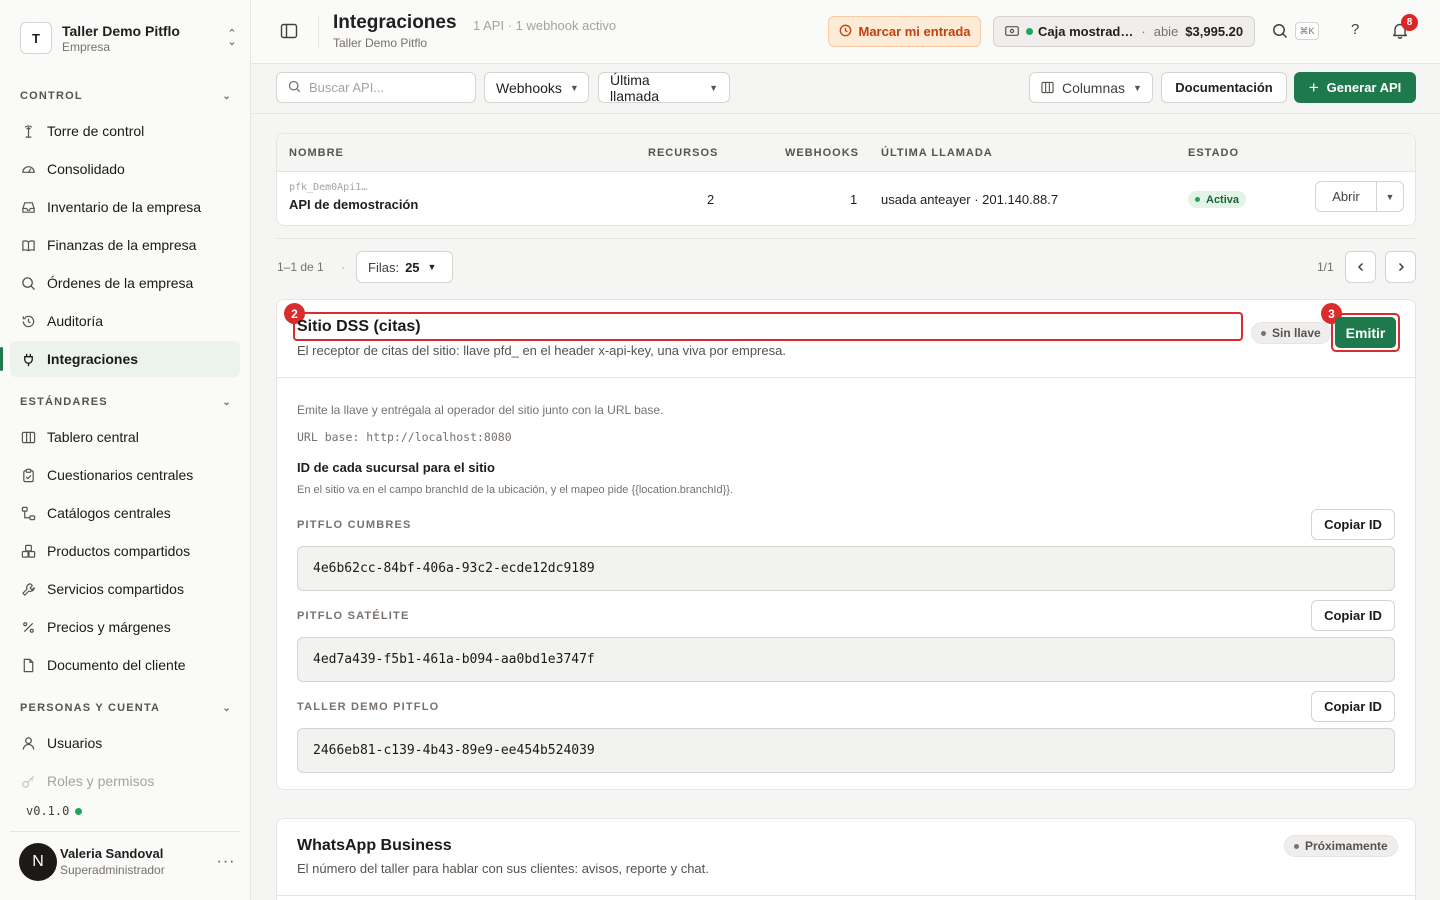 The height and width of the screenshot is (900, 1440). What do you see at coordinates (125, 475) in the screenshot?
I see `sidebar-item-cuestionarios-centrales: Cuestionarios centrales` at bounding box center [125, 475].